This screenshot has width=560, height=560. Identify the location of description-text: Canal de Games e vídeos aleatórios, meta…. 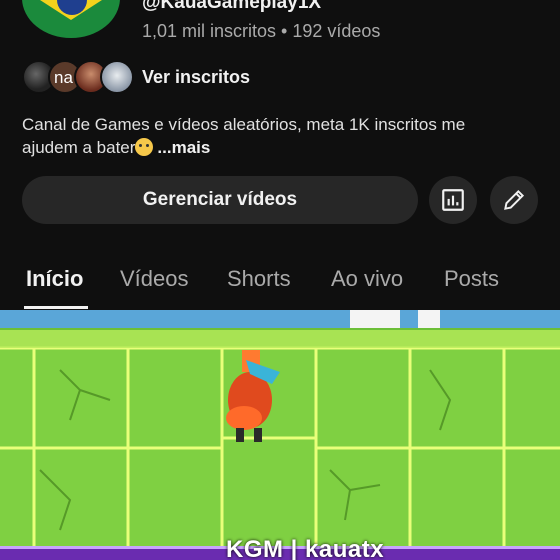
(244, 136).